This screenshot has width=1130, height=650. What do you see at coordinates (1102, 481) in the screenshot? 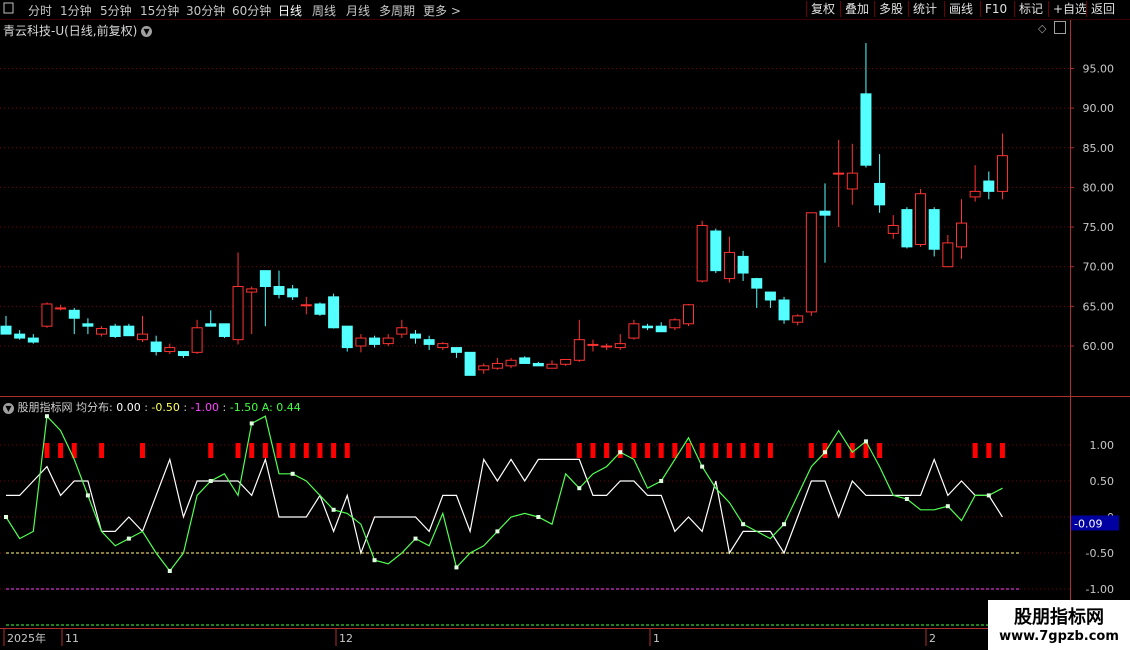
I see `indicator-tick-label: 0.50` at bounding box center [1102, 481].